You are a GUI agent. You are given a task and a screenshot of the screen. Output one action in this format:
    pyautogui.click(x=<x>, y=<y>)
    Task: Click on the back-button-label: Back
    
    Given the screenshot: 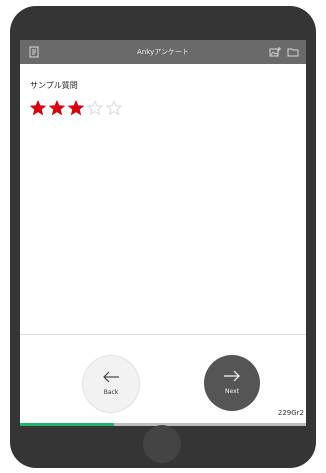 What is the action you would take?
    pyautogui.click(x=111, y=392)
    